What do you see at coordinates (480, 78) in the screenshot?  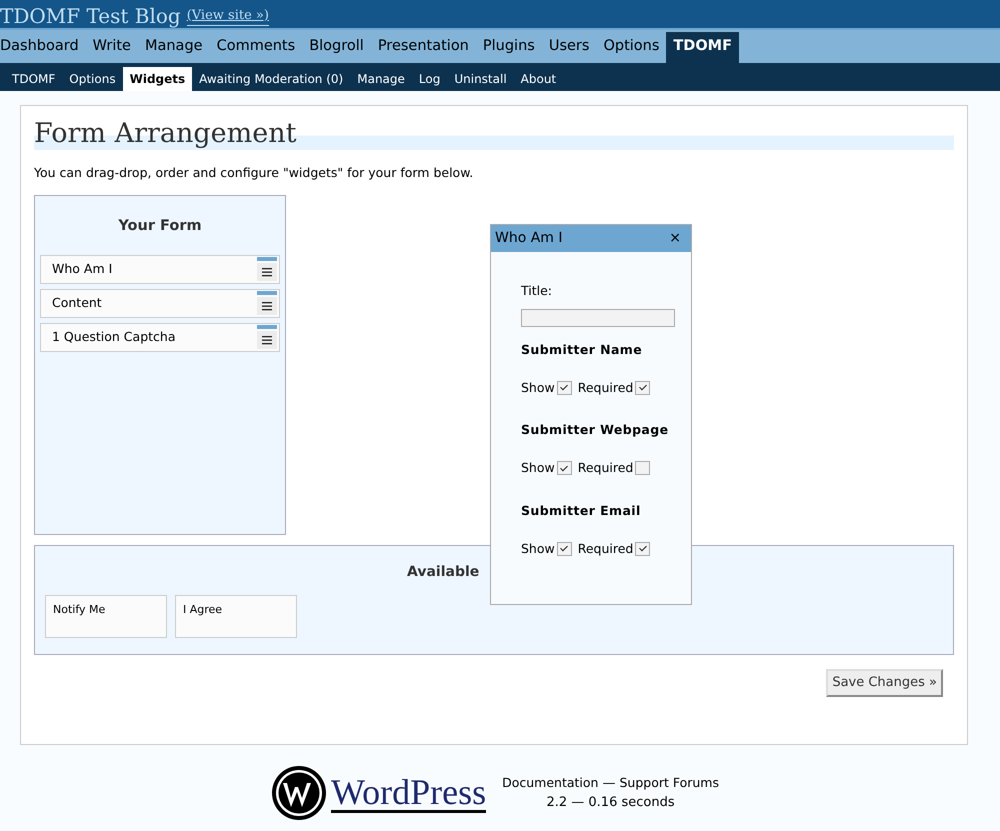 I see `submenu-tab: Uninstall` at bounding box center [480, 78].